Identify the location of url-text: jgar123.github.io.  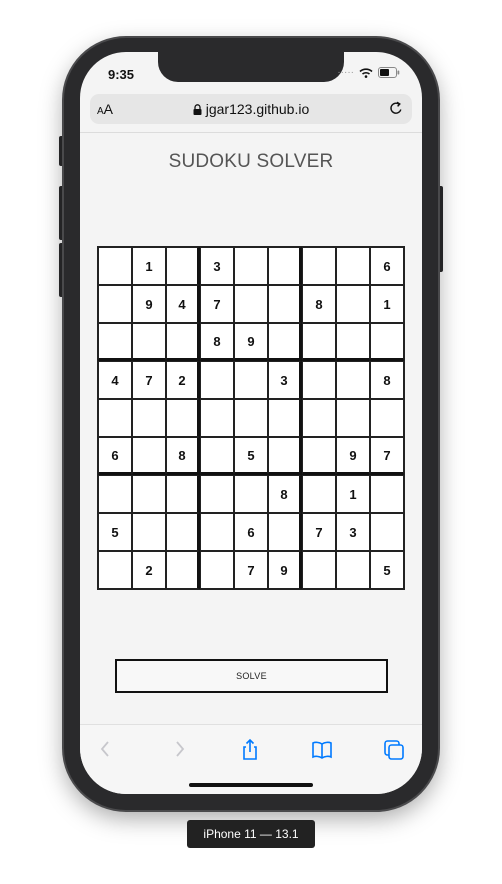
(257, 109).